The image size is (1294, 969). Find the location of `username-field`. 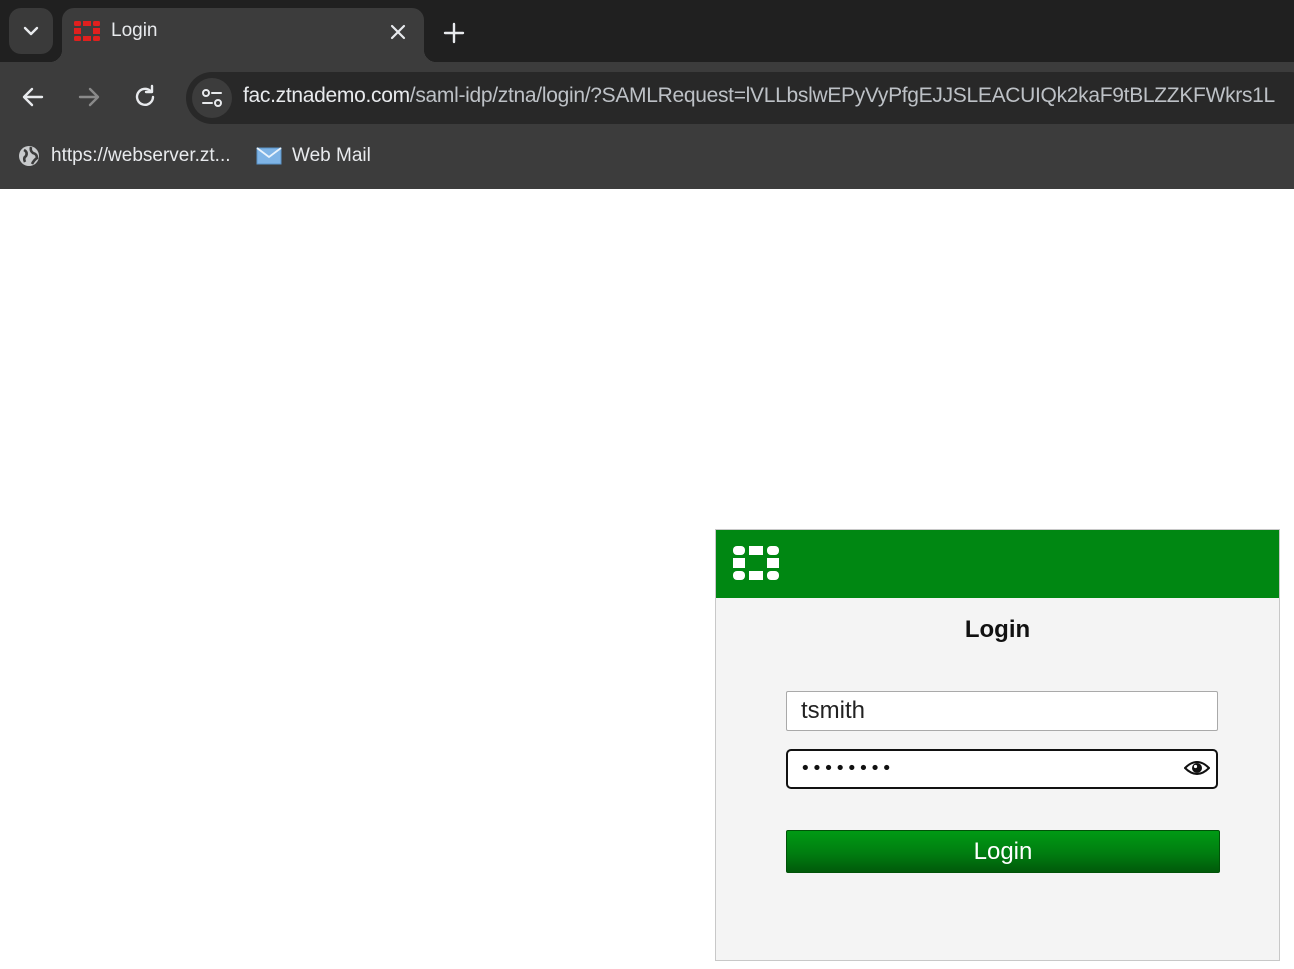

username-field is located at coordinates (1002, 711).